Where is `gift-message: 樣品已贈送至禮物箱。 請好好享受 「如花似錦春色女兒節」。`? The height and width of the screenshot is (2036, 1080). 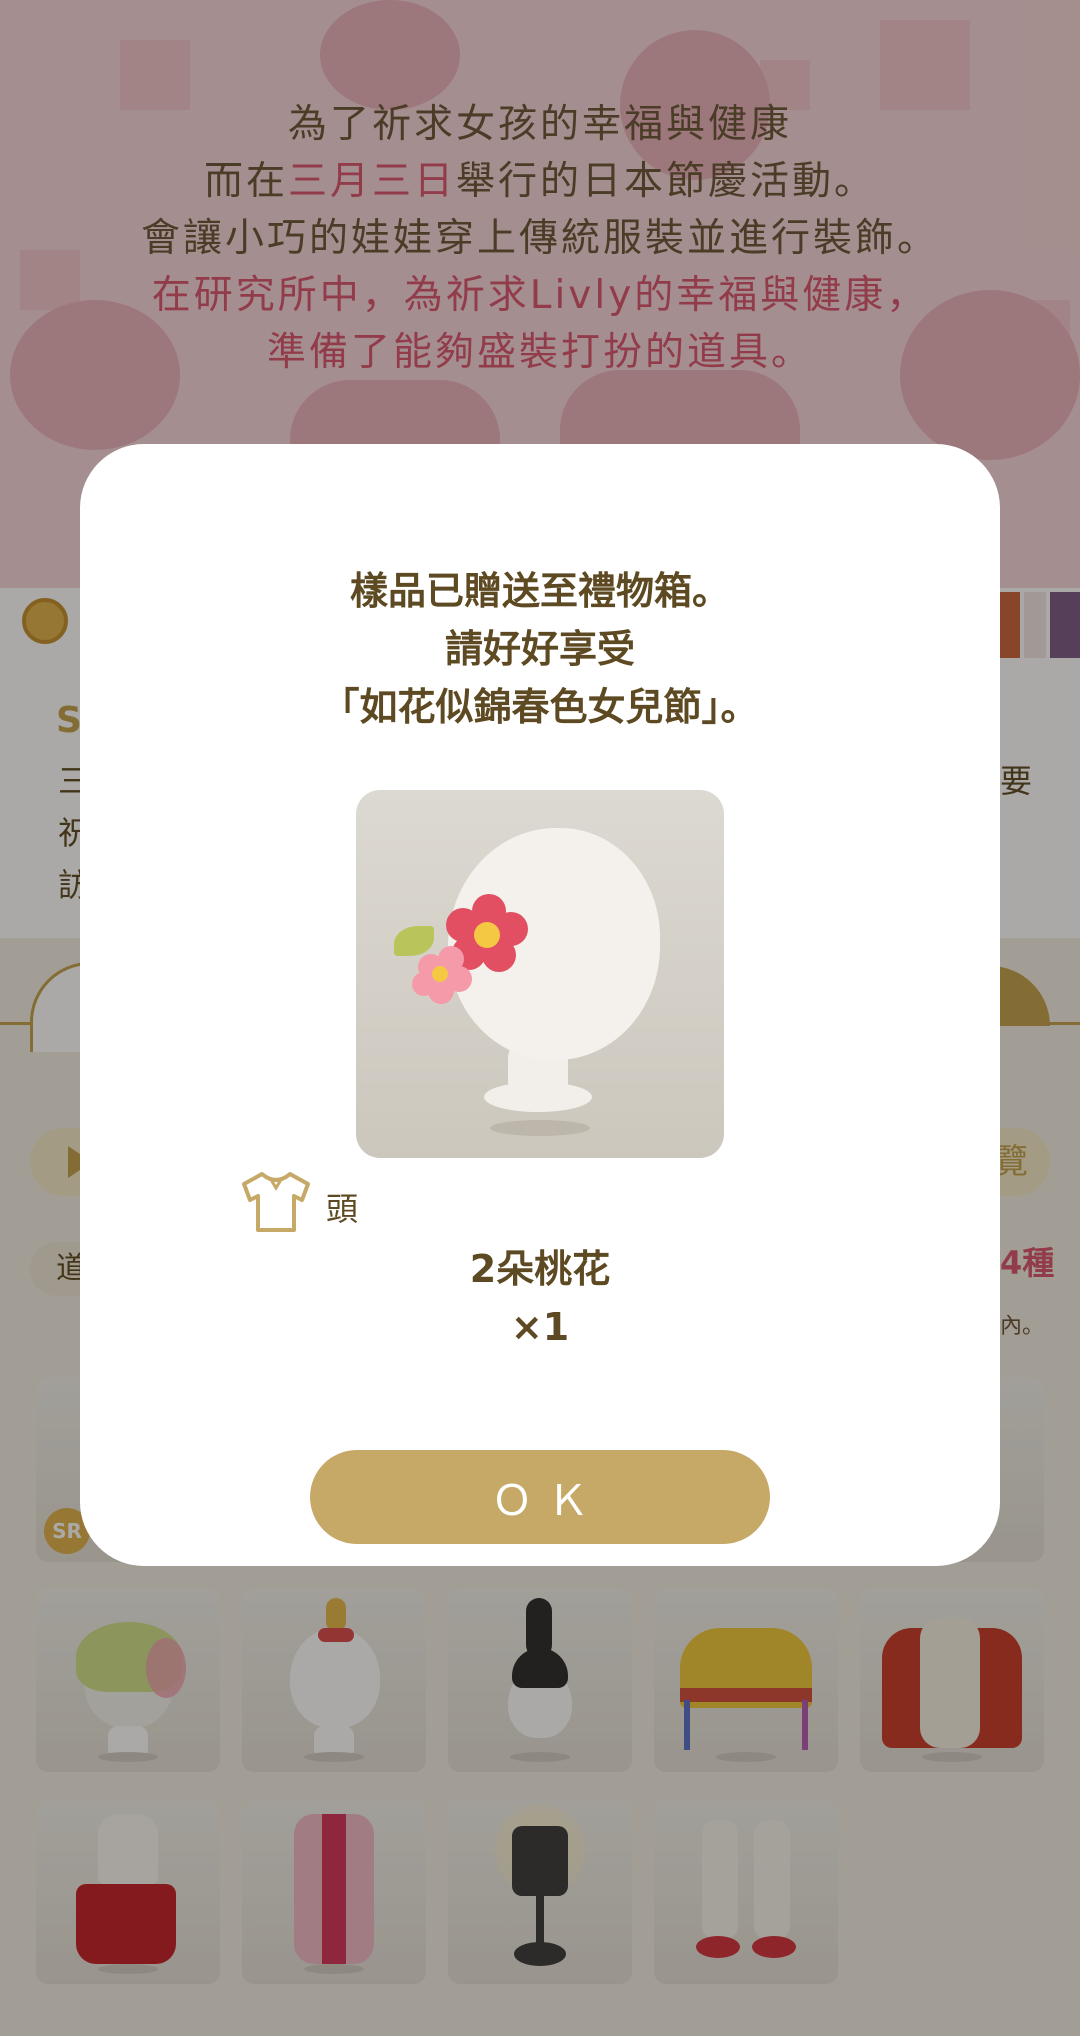 gift-message: 樣品已贈送至禮物箱。 請好好享受 「如花似錦春色女兒節」。 is located at coordinates (540, 649).